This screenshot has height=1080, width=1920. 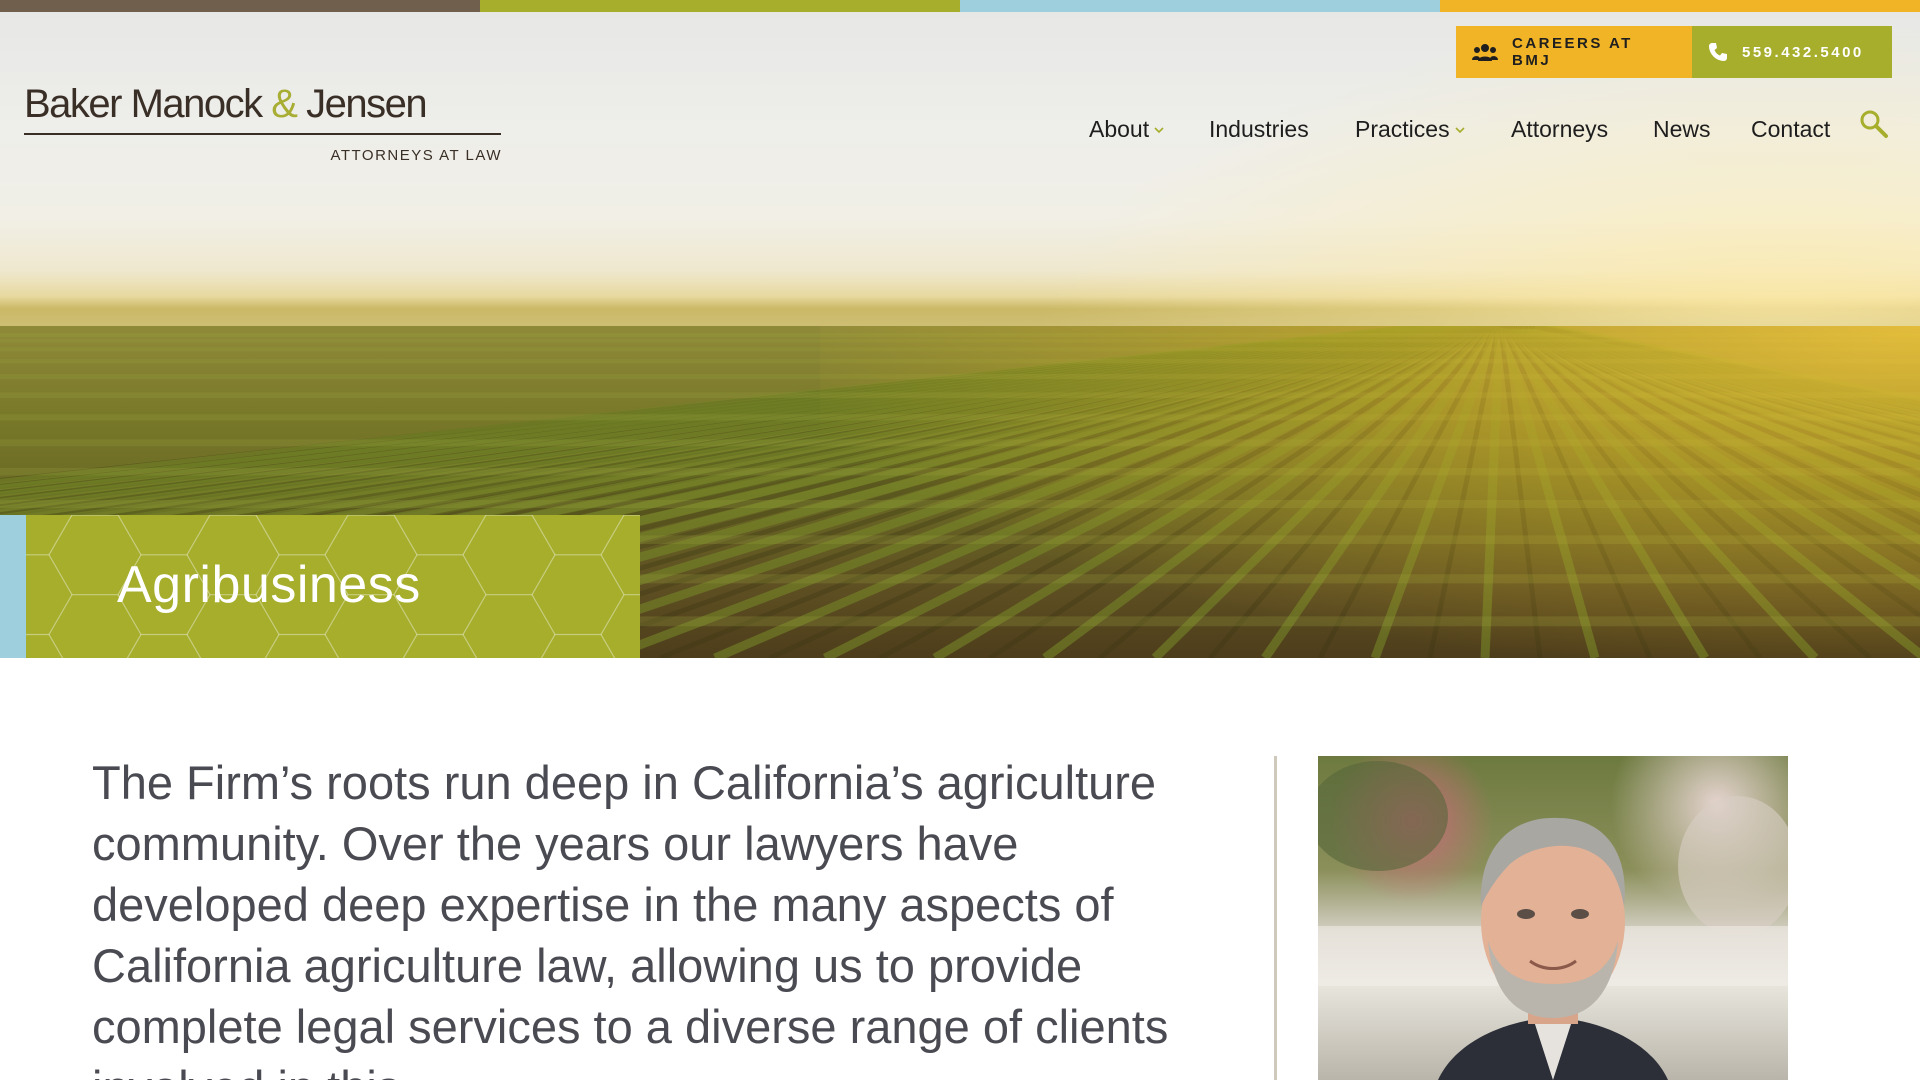 I want to click on page-title-block: Agribusiness, so click(x=333, y=586).